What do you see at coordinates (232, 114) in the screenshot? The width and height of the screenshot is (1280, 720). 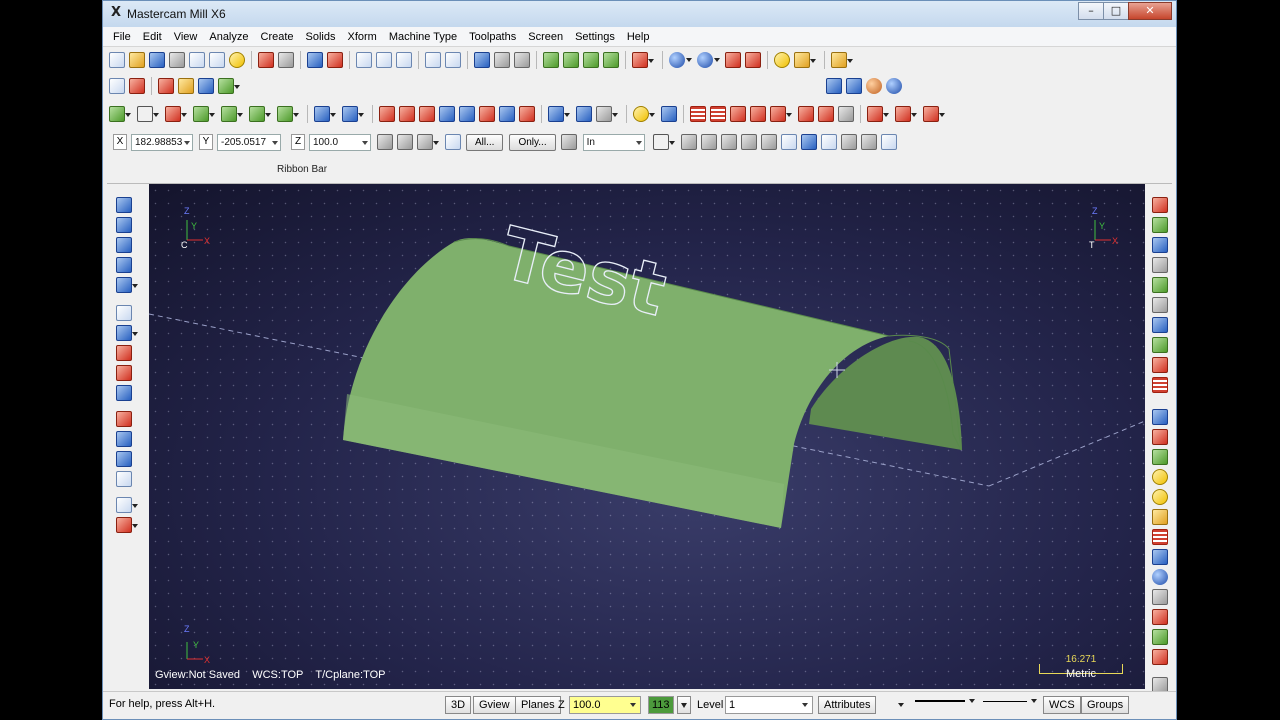 I see `fillet-icon` at bounding box center [232, 114].